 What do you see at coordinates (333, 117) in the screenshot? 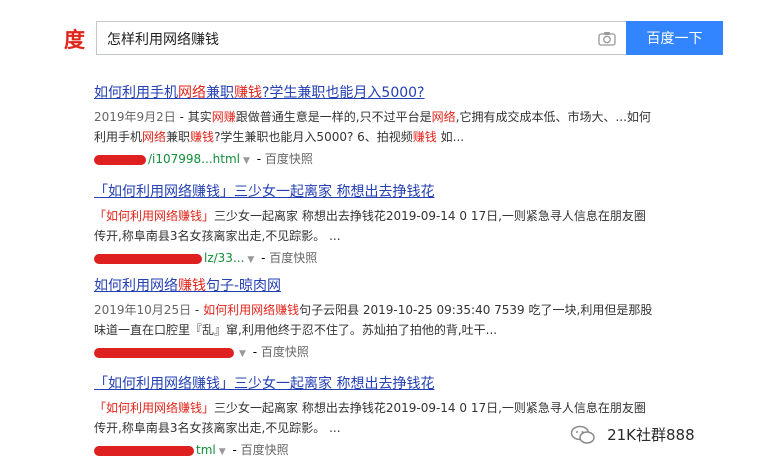
I see `text-segment: 跟做普通生意是一样的,只不过平台是` at bounding box center [333, 117].